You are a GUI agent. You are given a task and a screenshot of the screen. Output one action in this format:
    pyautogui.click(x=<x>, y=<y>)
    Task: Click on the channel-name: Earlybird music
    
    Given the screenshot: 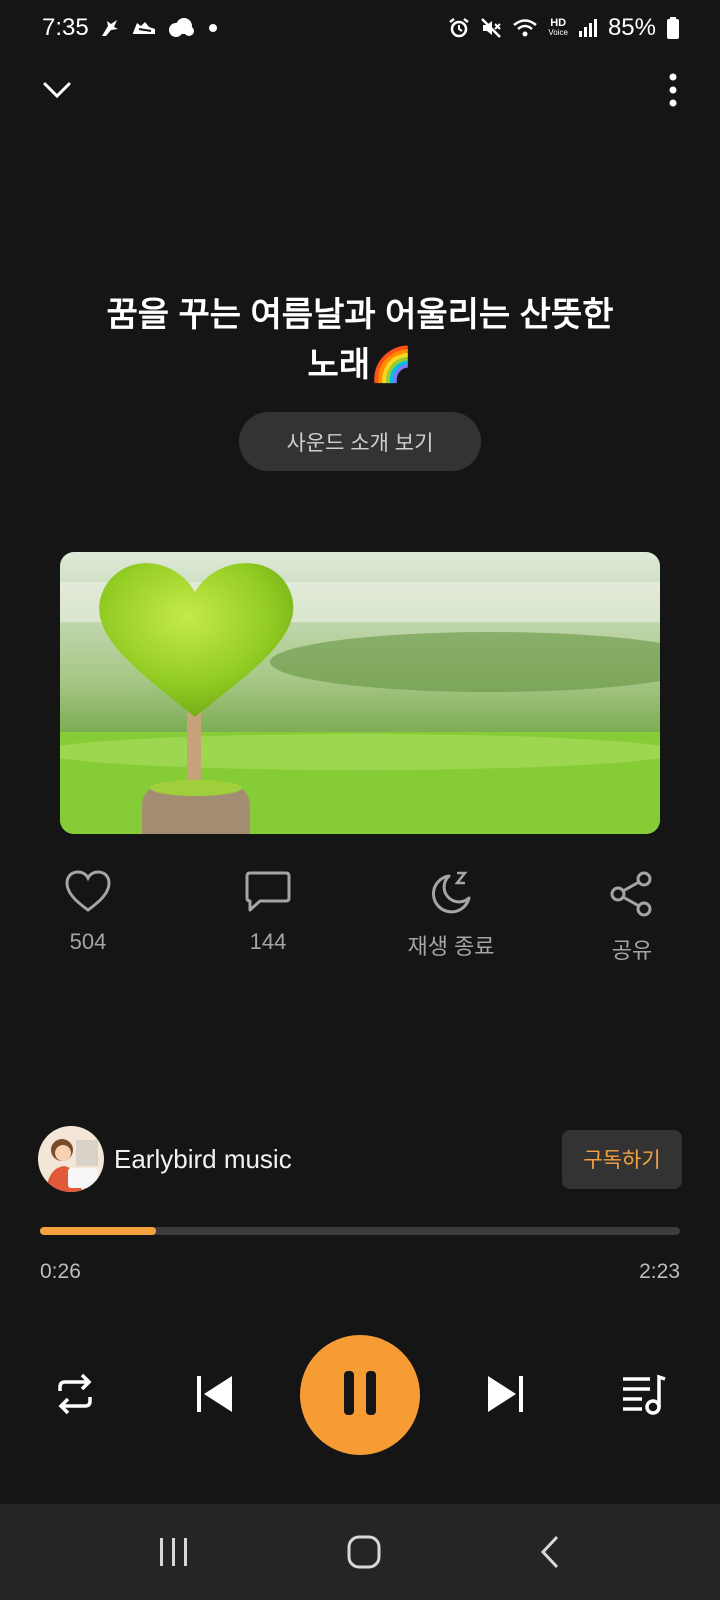 What is the action you would take?
    pyautogui.click(x=338, y=1159)
    